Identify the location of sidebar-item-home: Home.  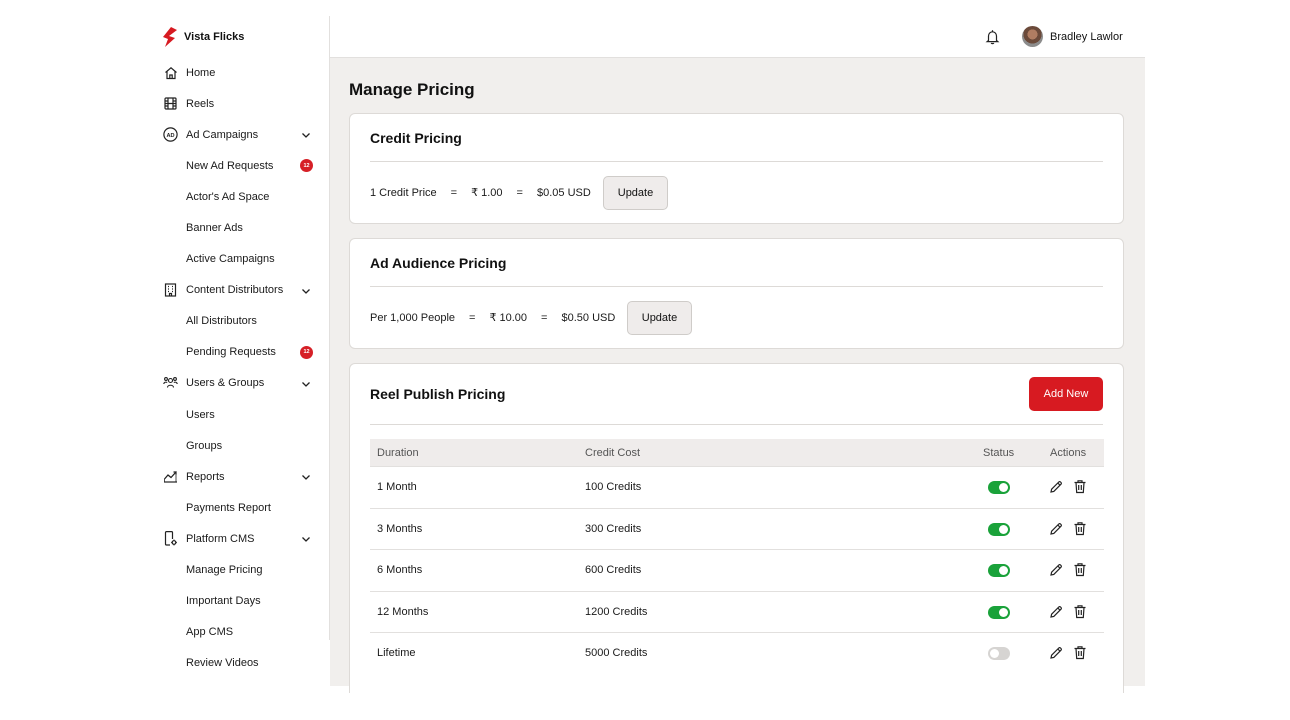
(241, 72).